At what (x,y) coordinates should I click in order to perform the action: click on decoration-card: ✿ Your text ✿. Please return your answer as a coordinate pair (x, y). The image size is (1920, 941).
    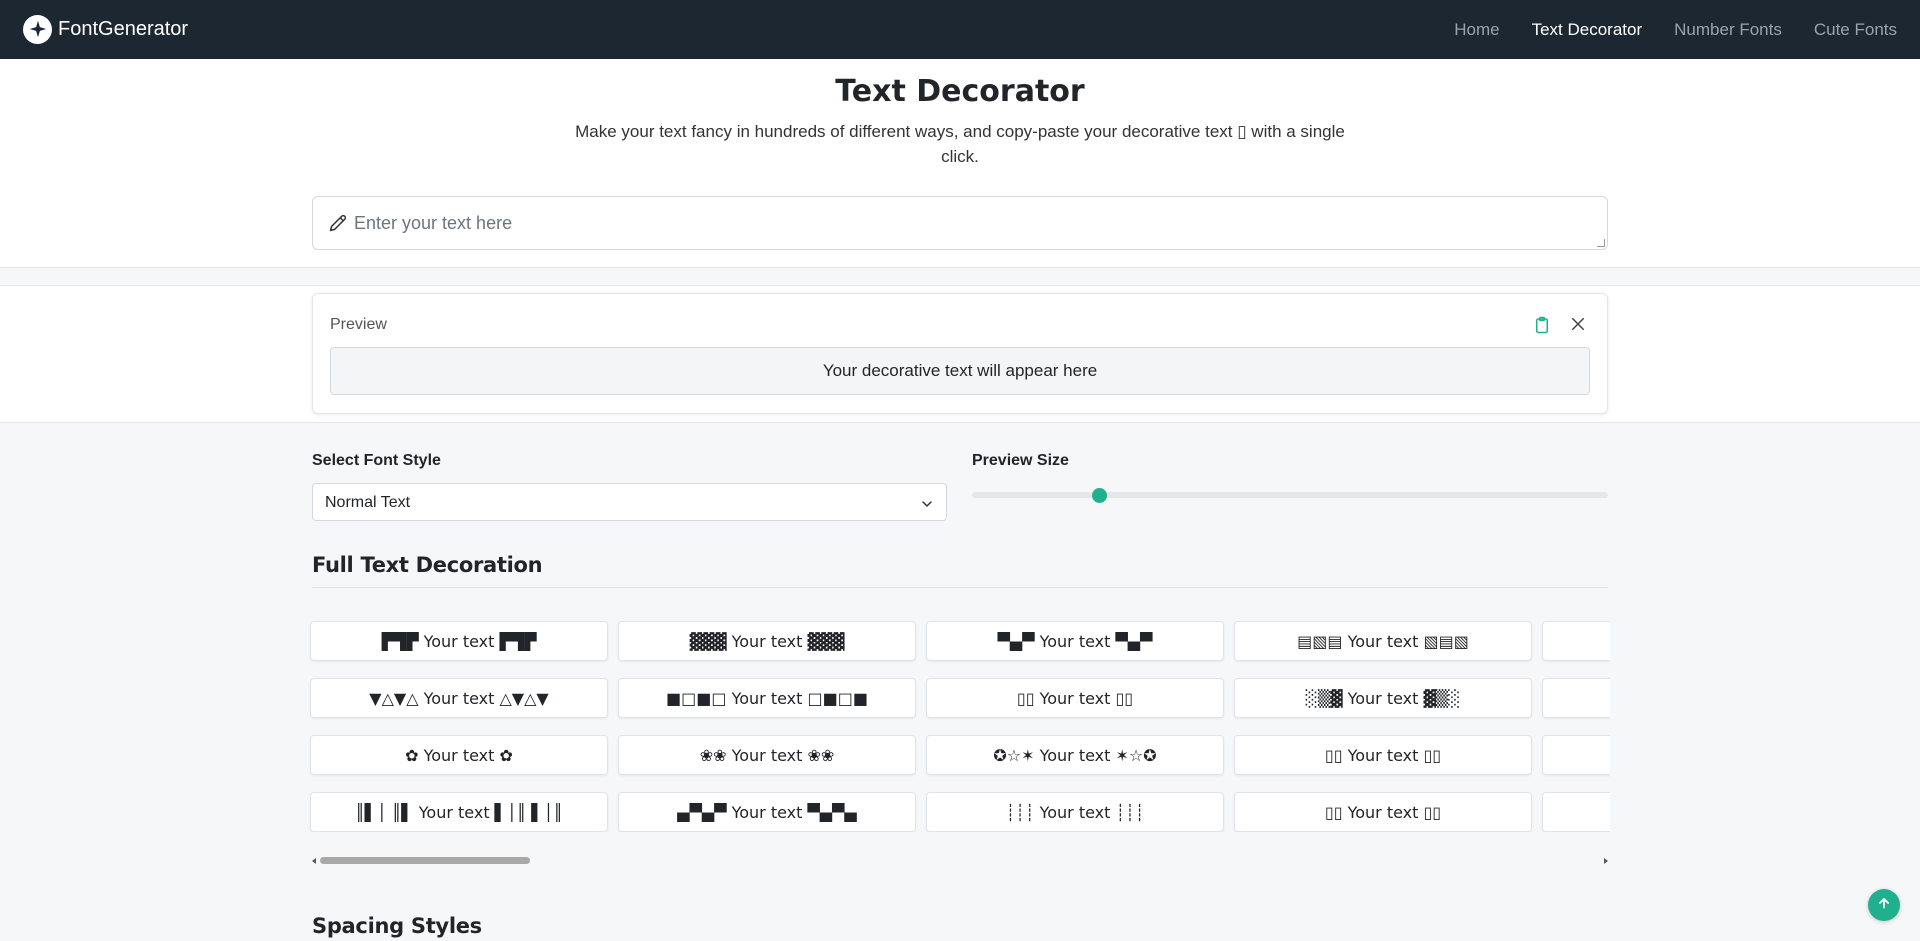
    Looking at the image, I should click on (459, 755).